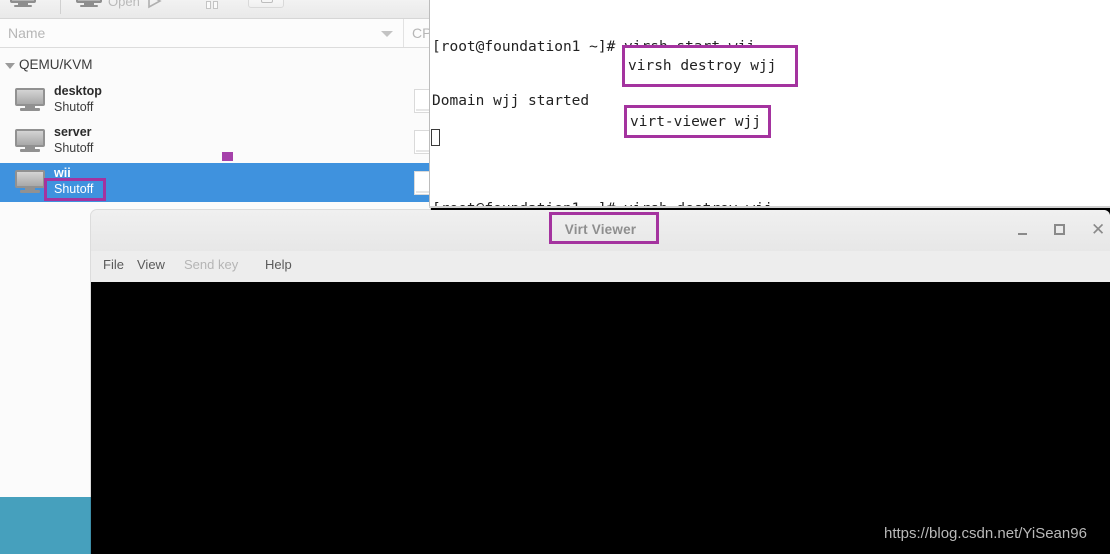  I want to click on tree-root-qemu-kvm: QEMU/KVM, so click(202, 66).